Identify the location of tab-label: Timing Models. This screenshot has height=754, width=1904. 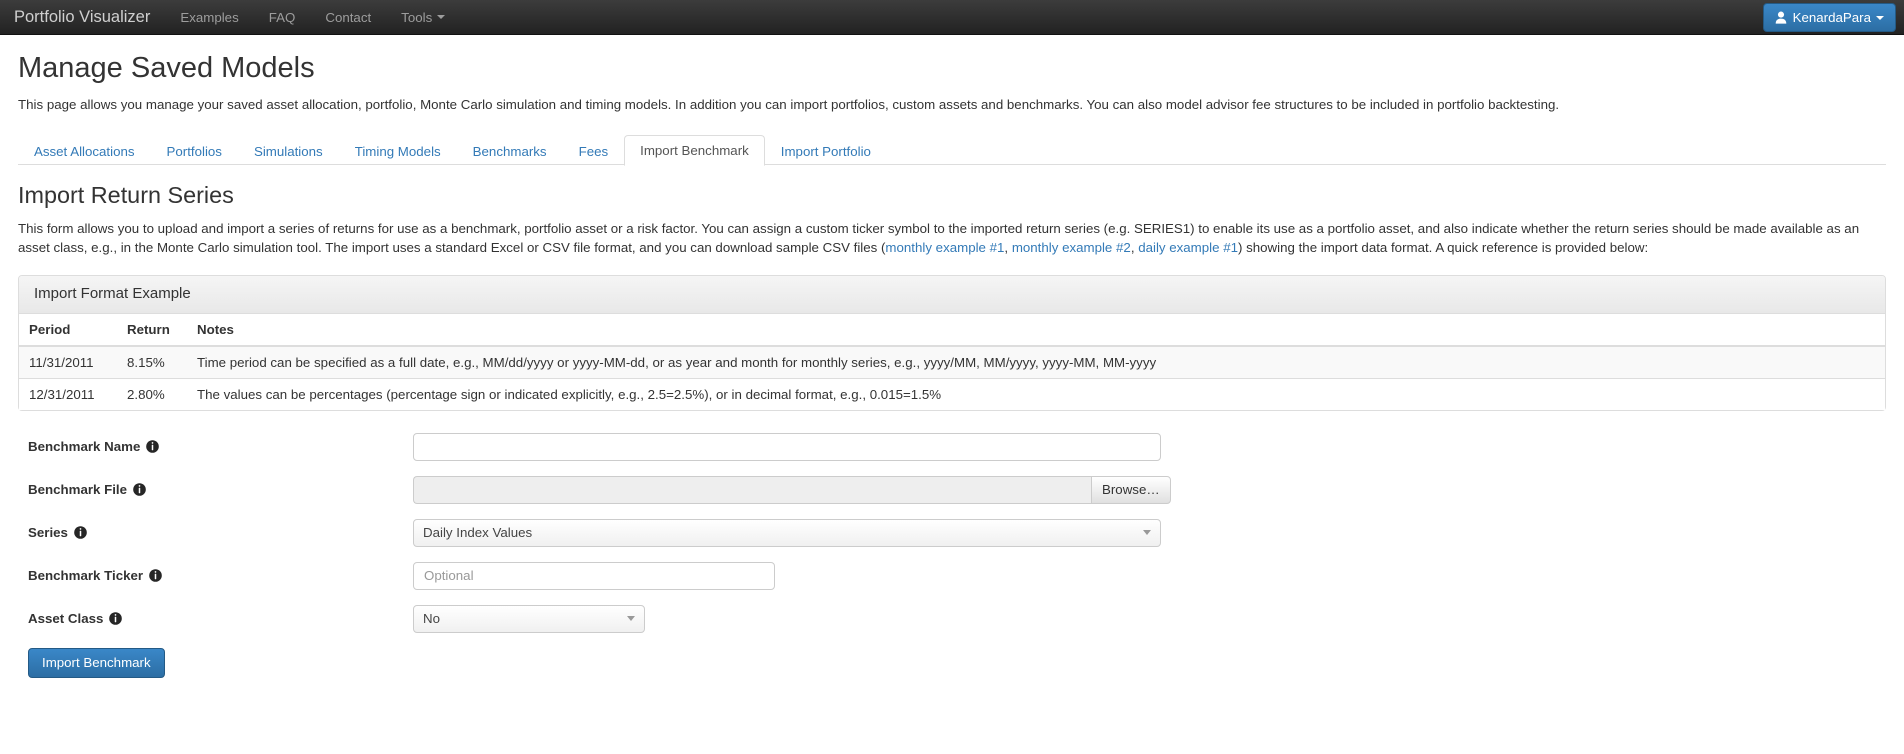
(397, 151).